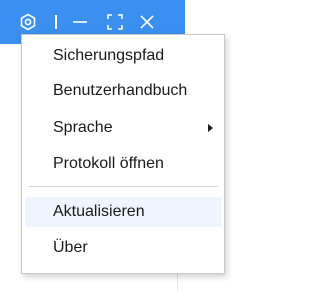  Describe the element at coordinates (108, 163) in the screenshot. I see `menu-item-label: Protokoll öffnen` at that location.